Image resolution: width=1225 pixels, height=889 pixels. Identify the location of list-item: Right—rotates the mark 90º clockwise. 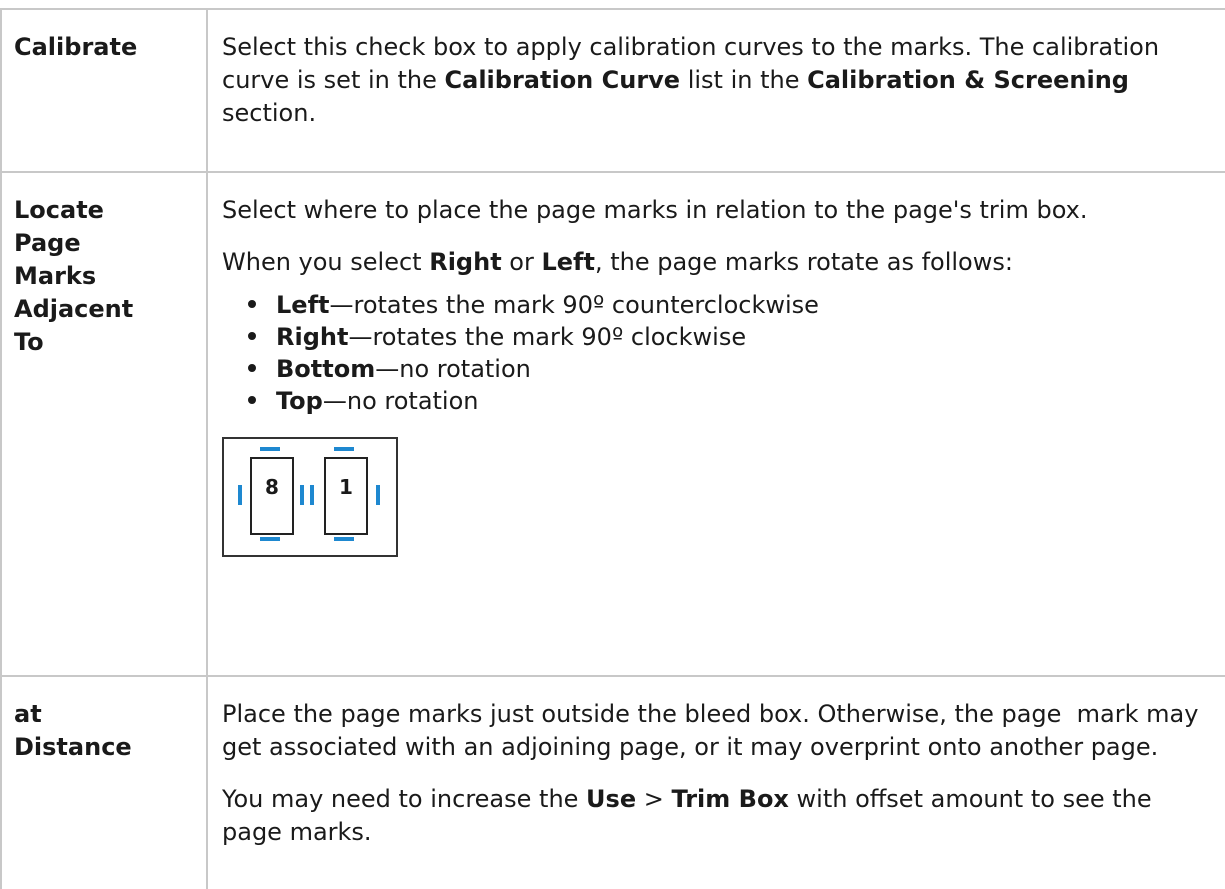
(732, 337).